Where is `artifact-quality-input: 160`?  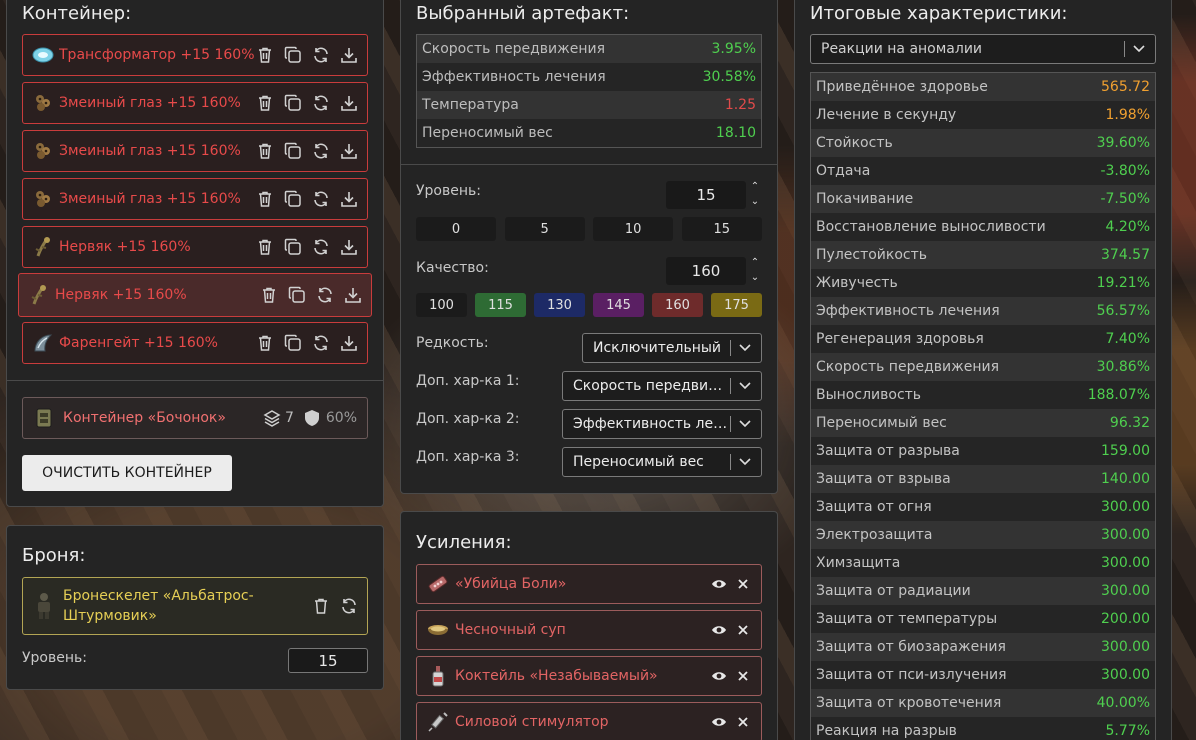
artifact-quality-input: 160 is located at coordinates (706, 271).